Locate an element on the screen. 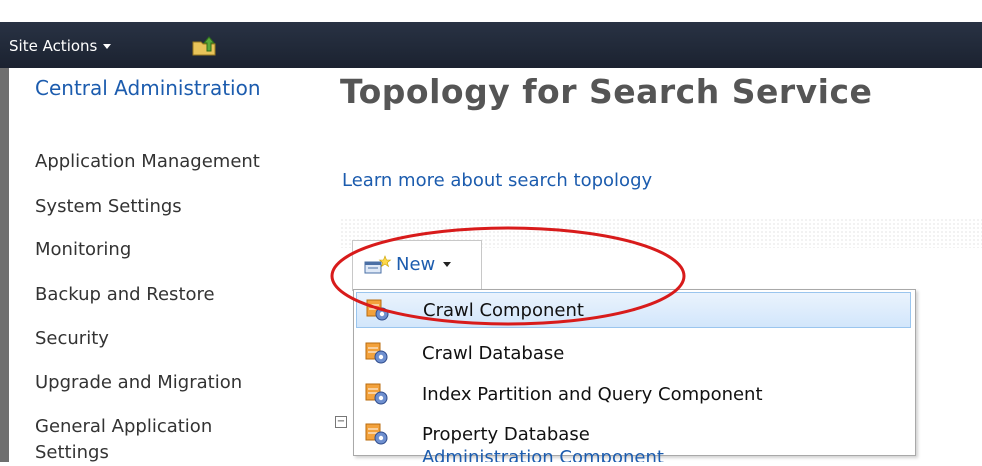 This screenshot has height=466, width=982. crawl-component-icon is located at coordinates (377, 310).